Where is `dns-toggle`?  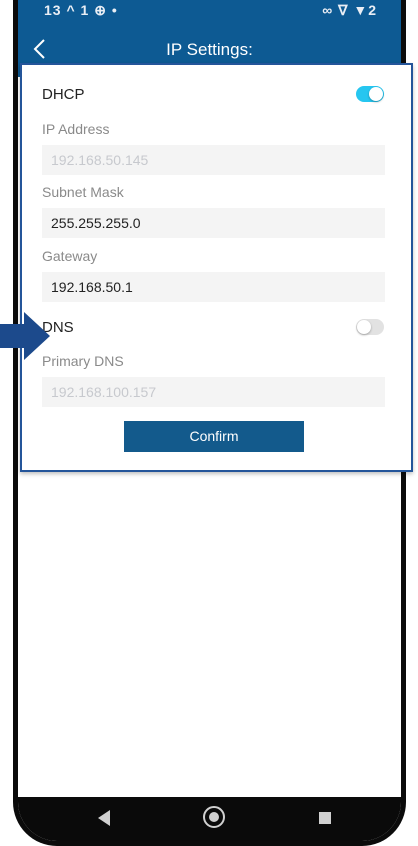
dns-toggle is located at coordinates (370, 327).